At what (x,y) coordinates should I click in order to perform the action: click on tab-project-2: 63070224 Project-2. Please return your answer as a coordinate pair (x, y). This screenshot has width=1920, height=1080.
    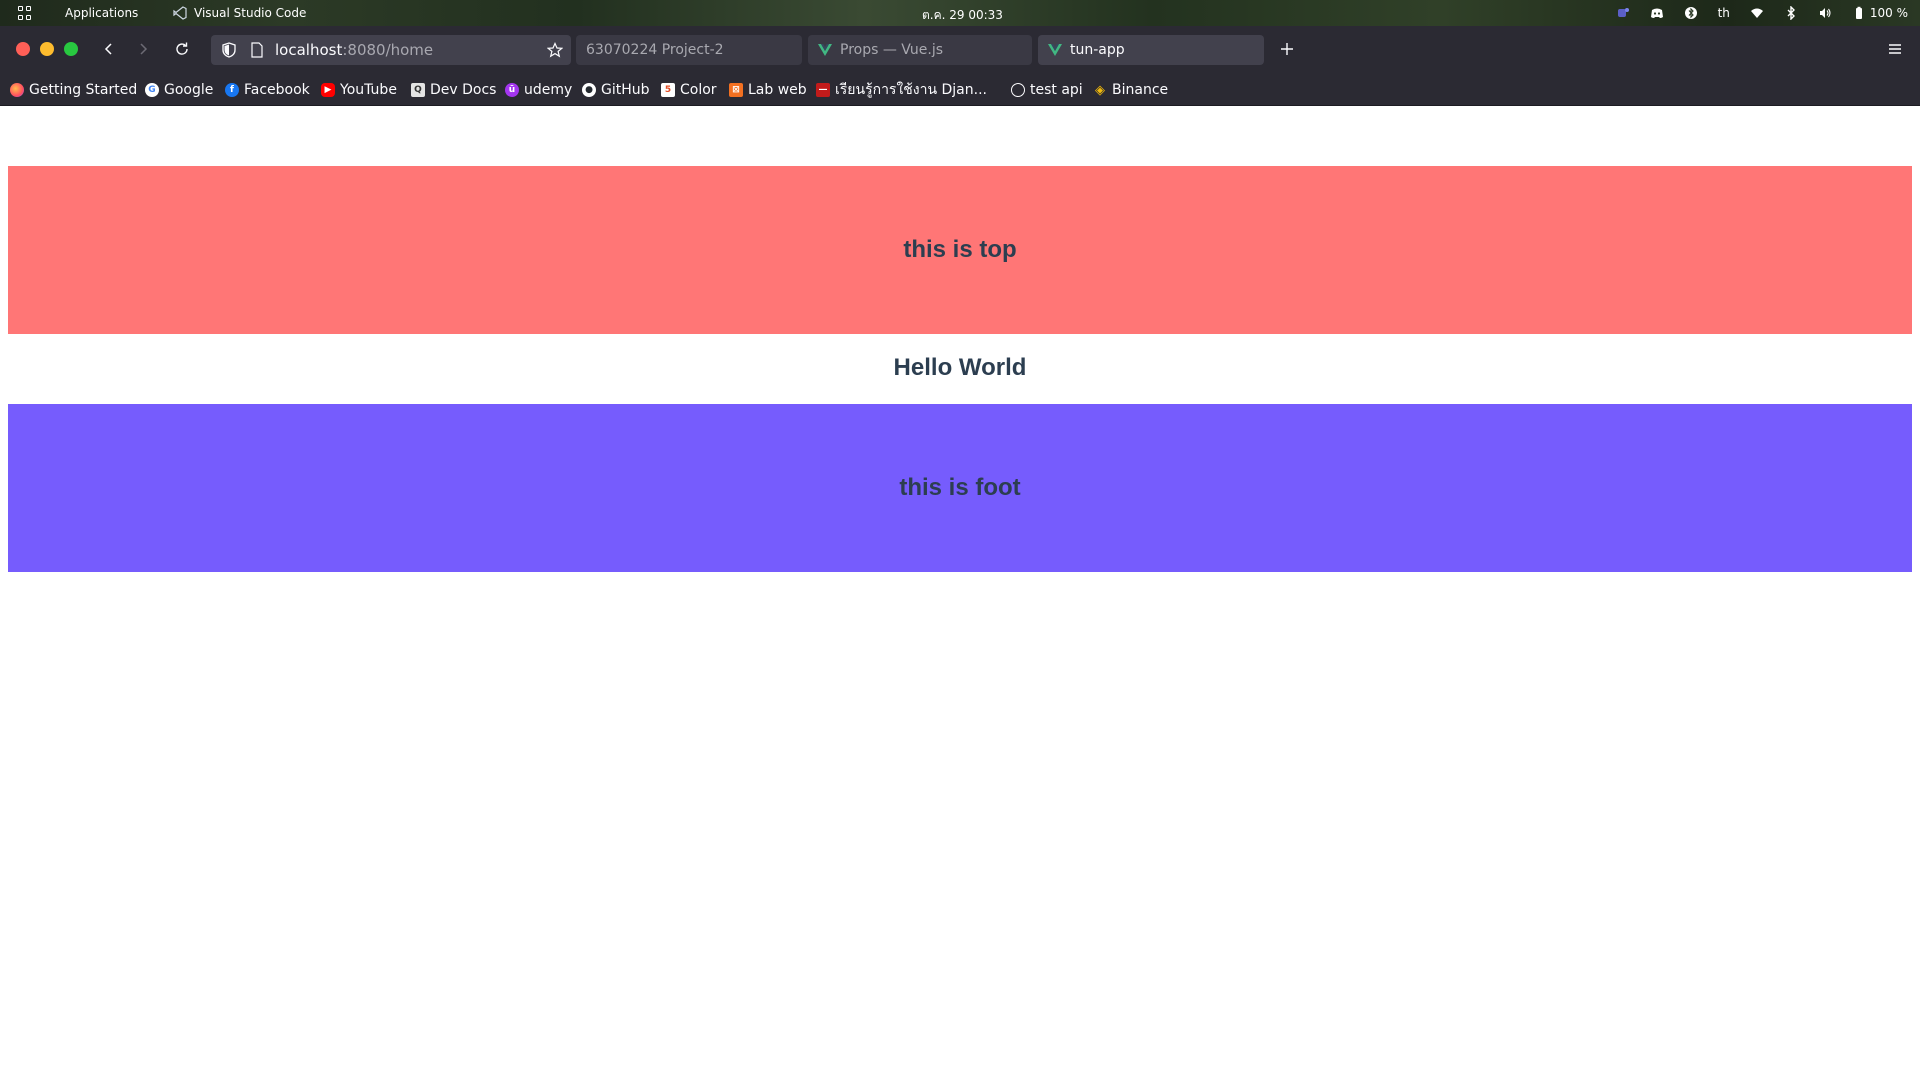
    Looking at the image, I should click on (689, 50).